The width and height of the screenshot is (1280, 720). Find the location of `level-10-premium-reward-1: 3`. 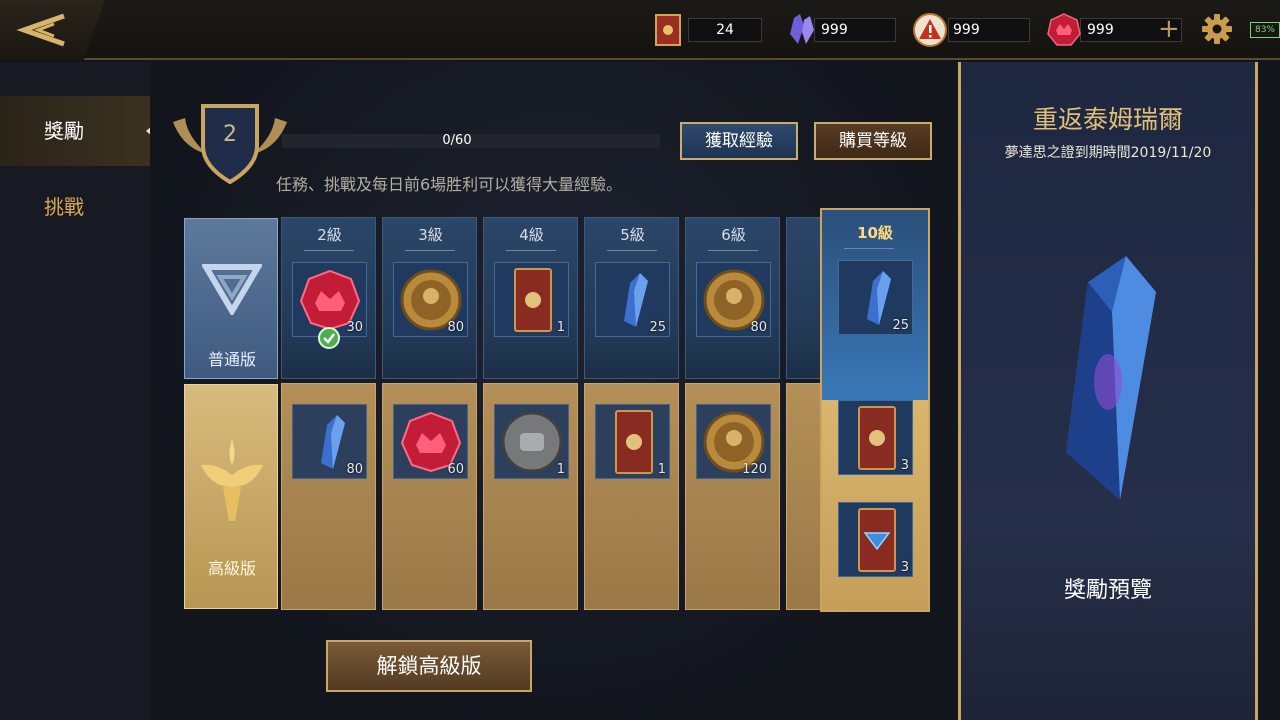

level-10-premium-reward-1: 3 is located at coordinates (875, 437).